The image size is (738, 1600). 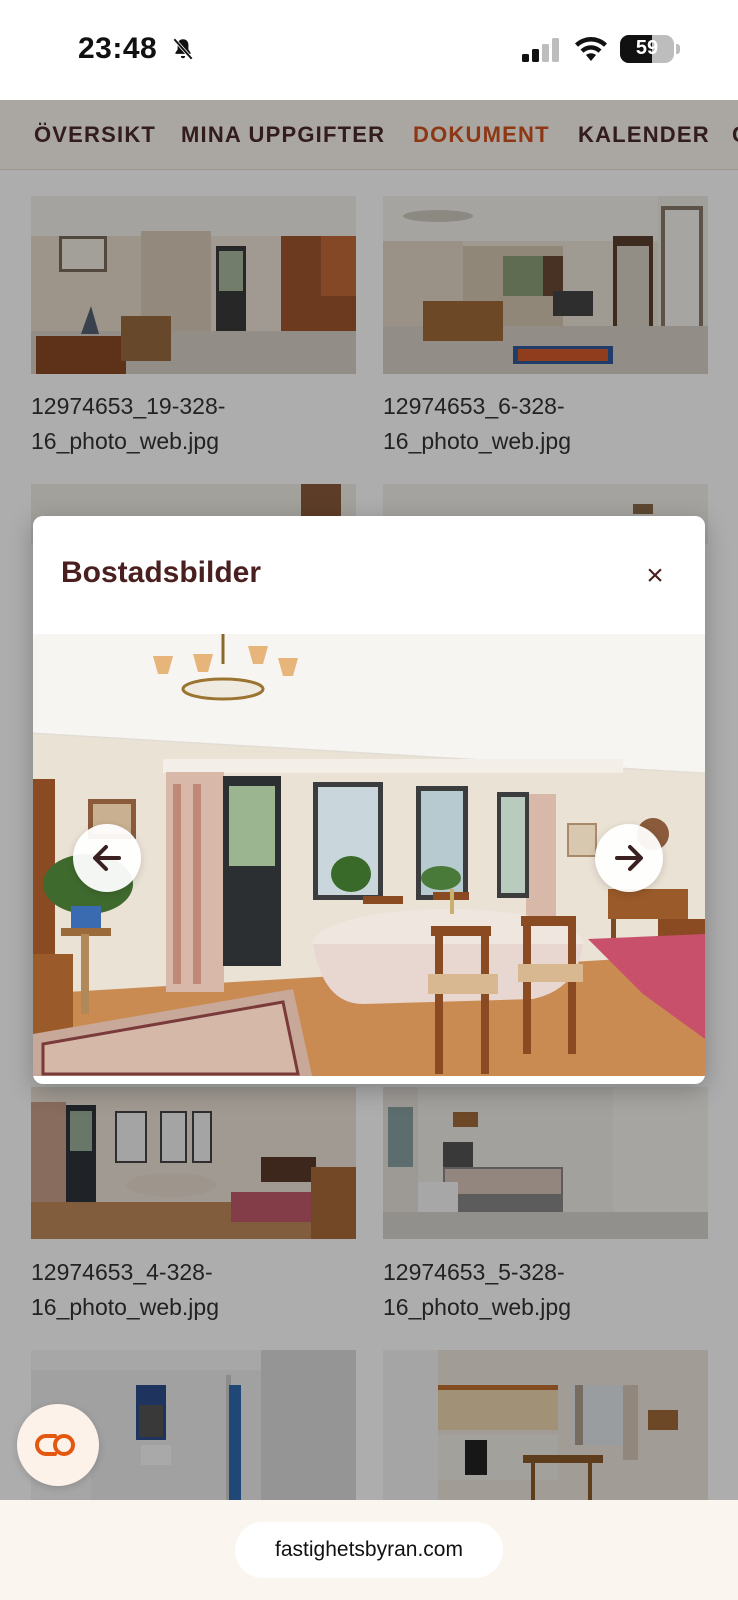 I want to click on next-photo-button, so click(x=629, y=858).